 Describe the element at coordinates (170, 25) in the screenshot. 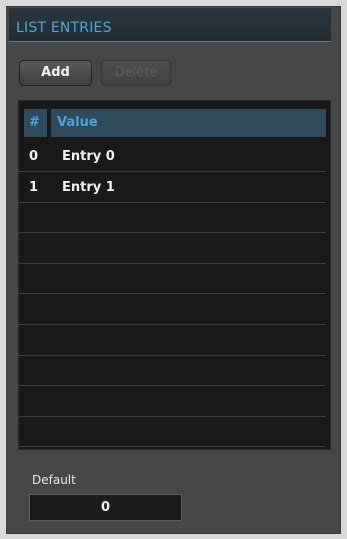

I see `panel-header: LIST ENTRIES` at that location.